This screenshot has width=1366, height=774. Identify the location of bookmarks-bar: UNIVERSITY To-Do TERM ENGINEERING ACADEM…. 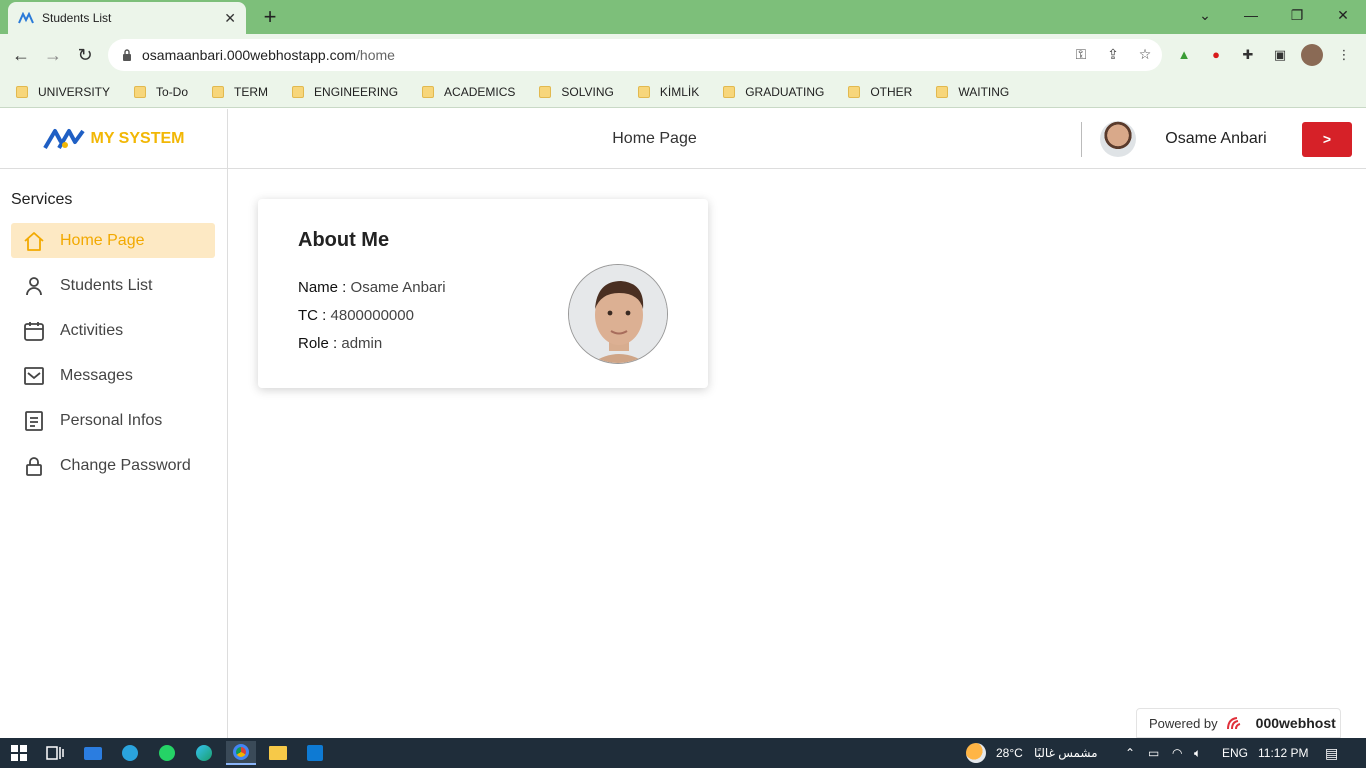
(683, 92).